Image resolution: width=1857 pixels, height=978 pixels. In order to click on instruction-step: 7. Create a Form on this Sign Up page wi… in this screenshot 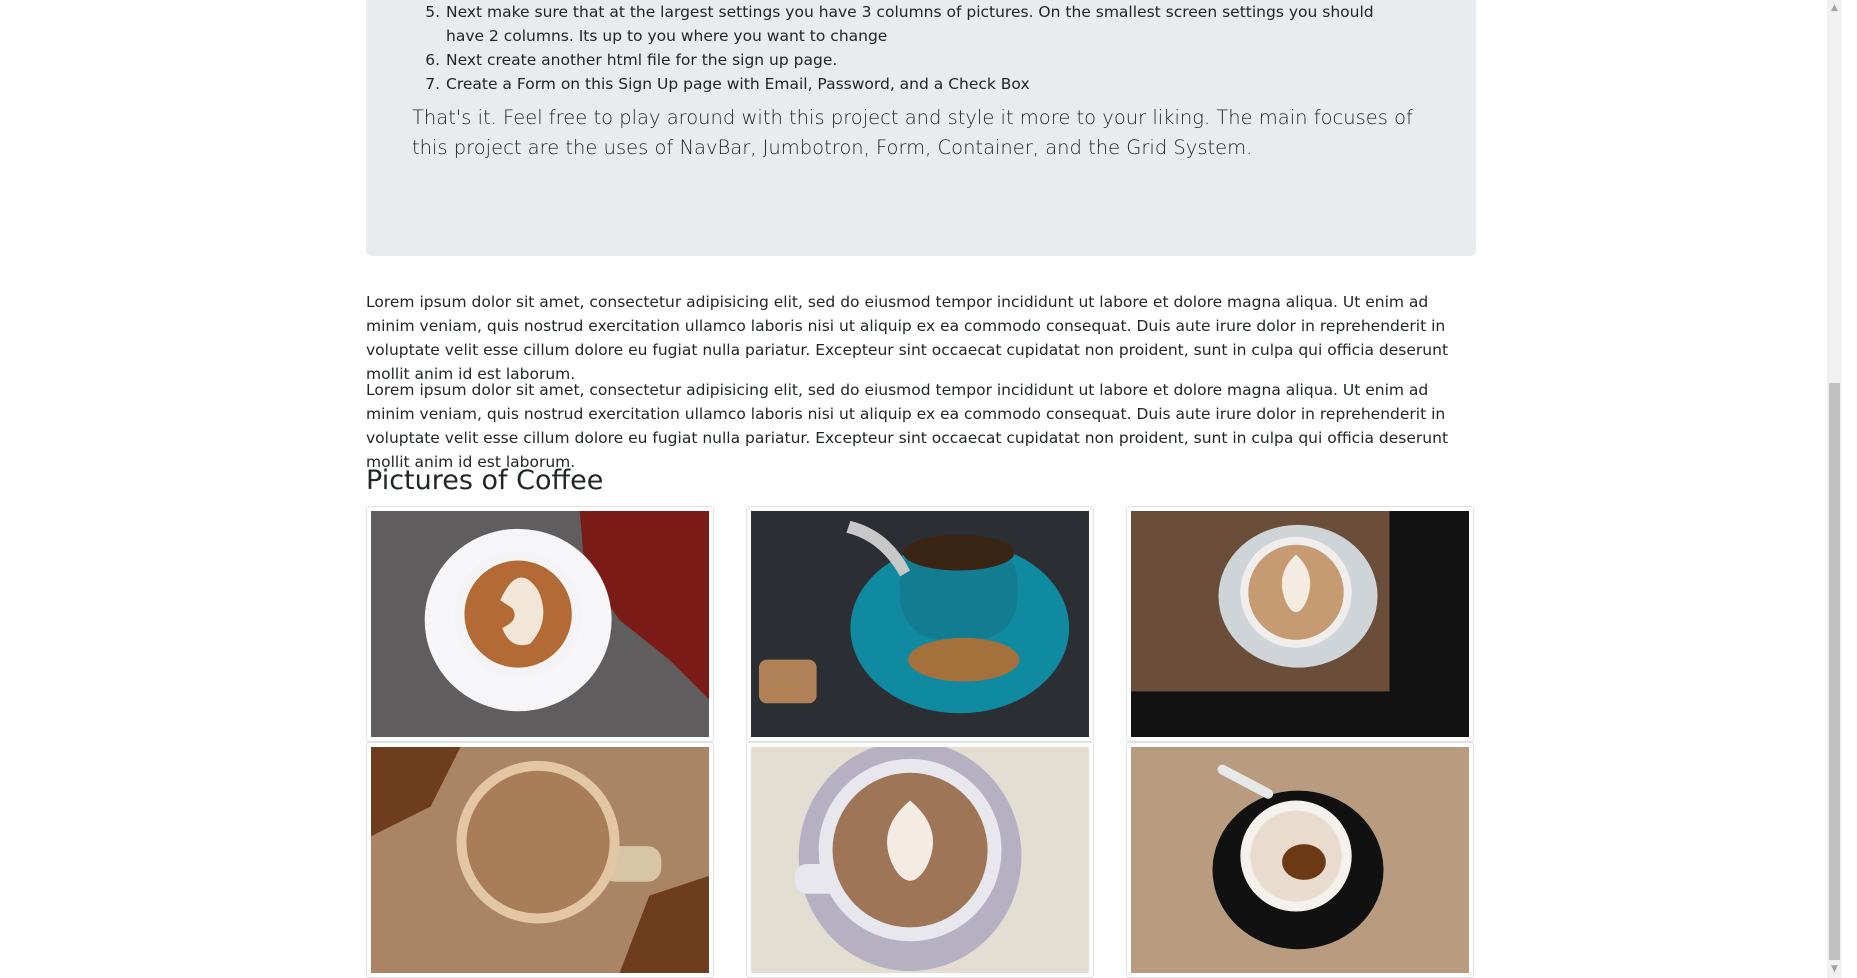, I will do `click(911, 84)`.